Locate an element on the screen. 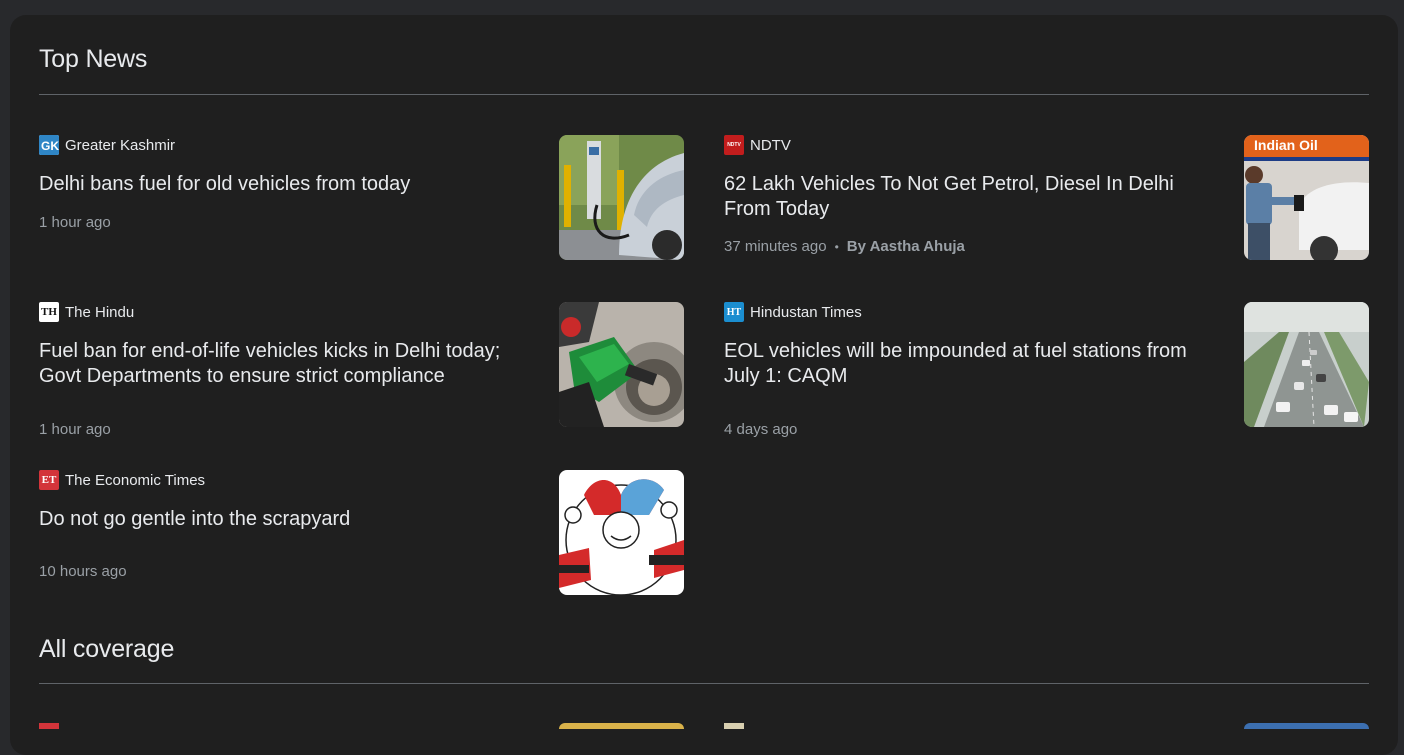 The image size is (1404, 755). all-coverage-divider is located at coordinates (704, 683).